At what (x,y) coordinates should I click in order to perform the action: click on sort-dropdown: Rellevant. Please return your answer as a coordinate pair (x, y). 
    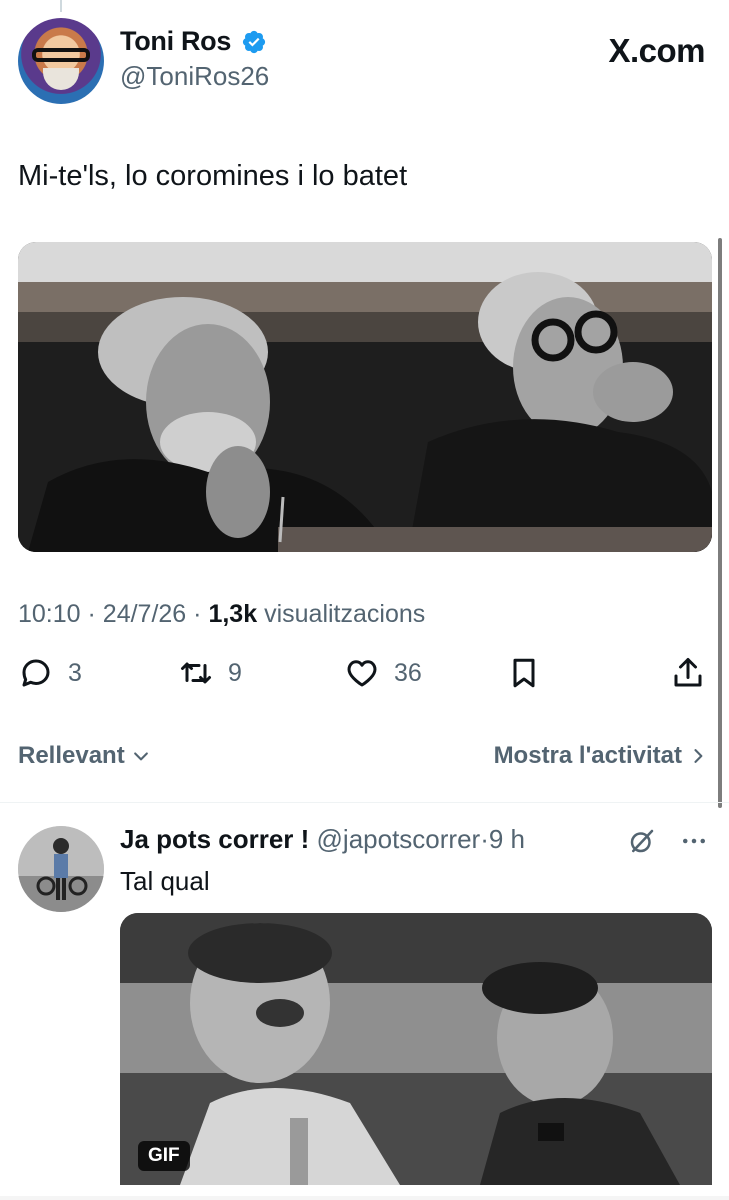
    Looking at the image, I should click on (84, 756).